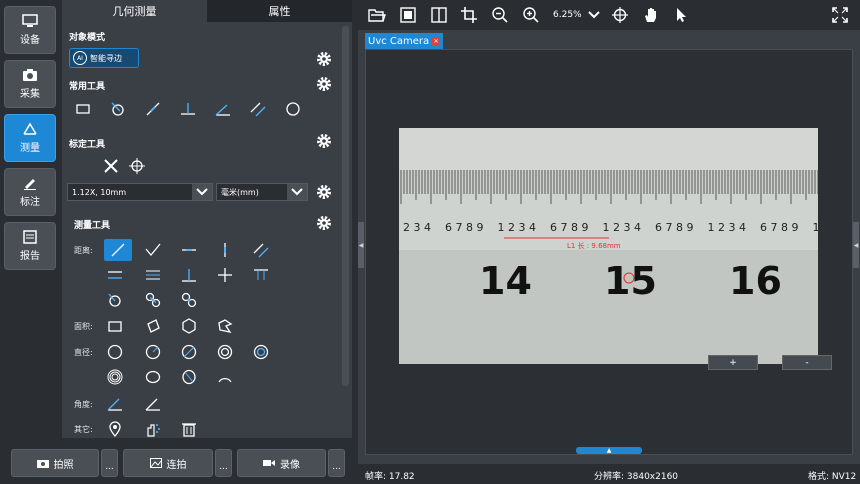  I want to click on panel-scrollbar, so click(345, 206).